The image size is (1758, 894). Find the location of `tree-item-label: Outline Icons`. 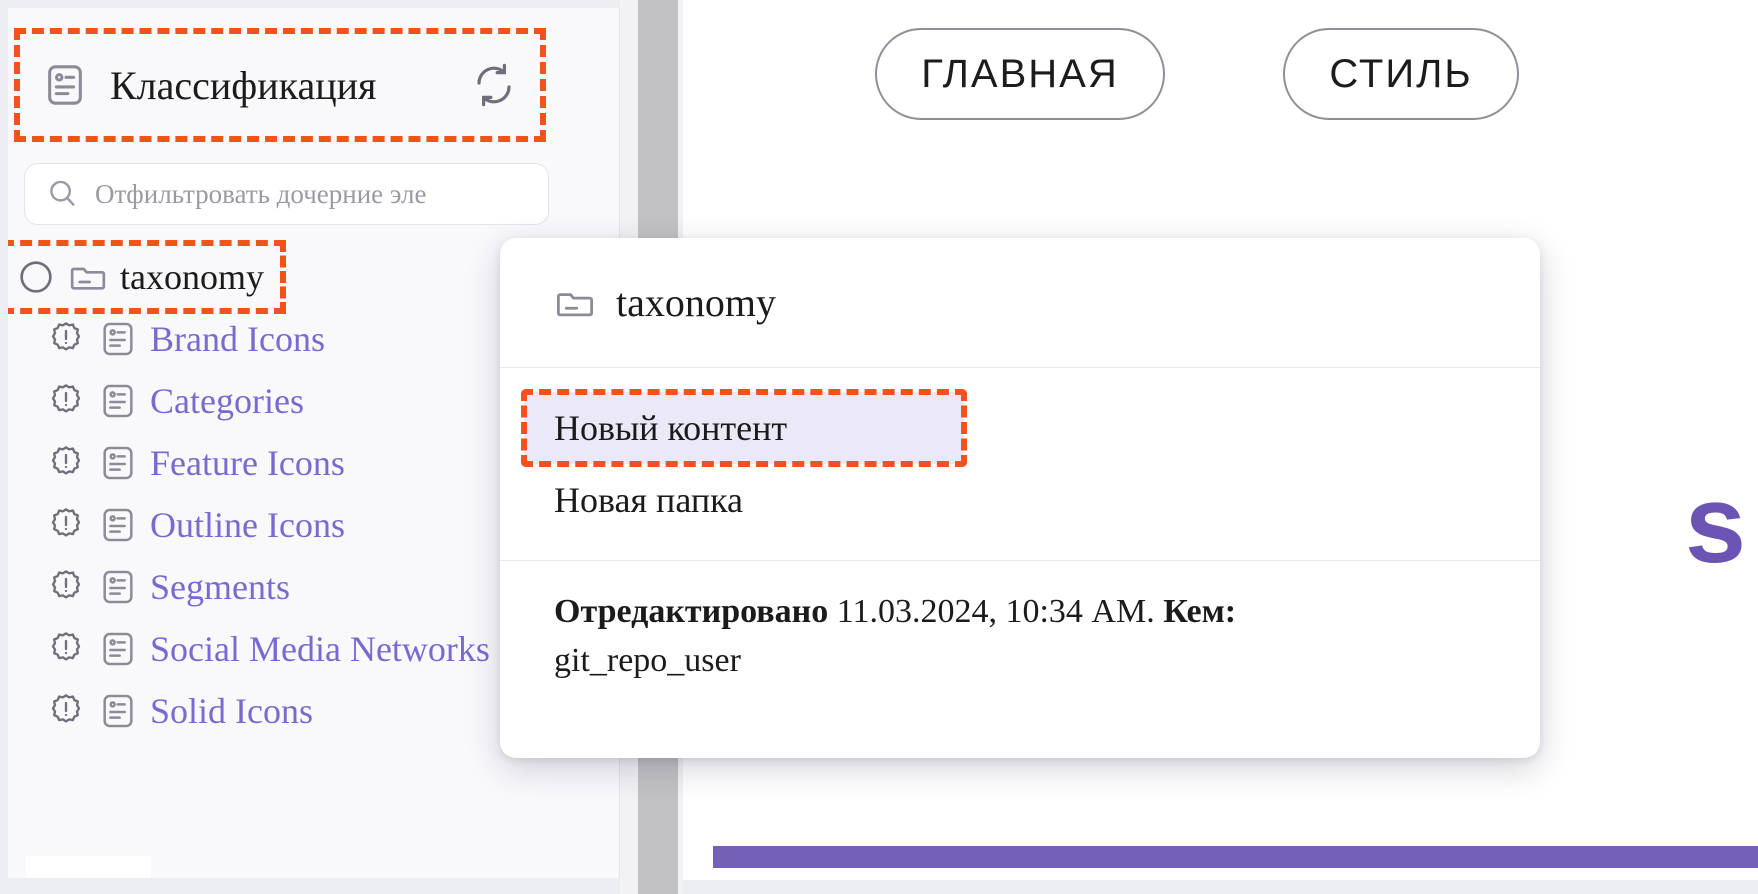

tree-item-label: Outline Icons is located at coordinates (247, 525).